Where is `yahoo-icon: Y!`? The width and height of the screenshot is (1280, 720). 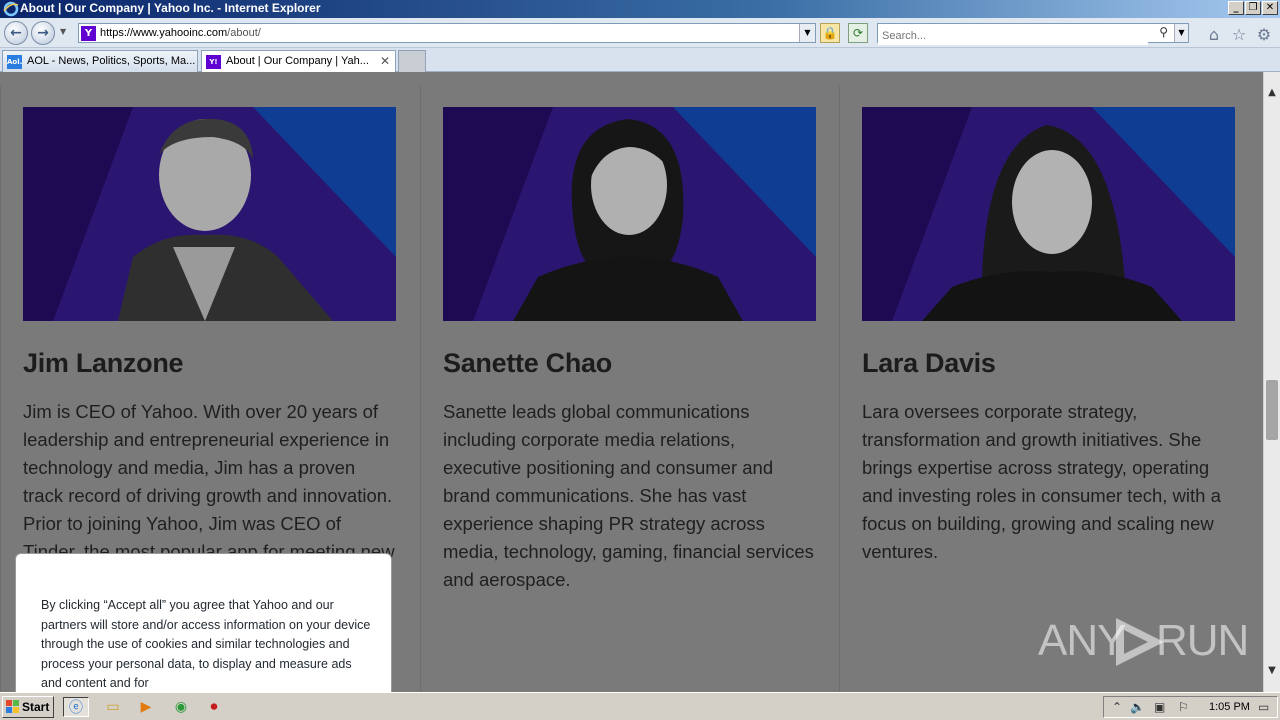 yahoo-icon: Y! is located at coordinates (213, 62).